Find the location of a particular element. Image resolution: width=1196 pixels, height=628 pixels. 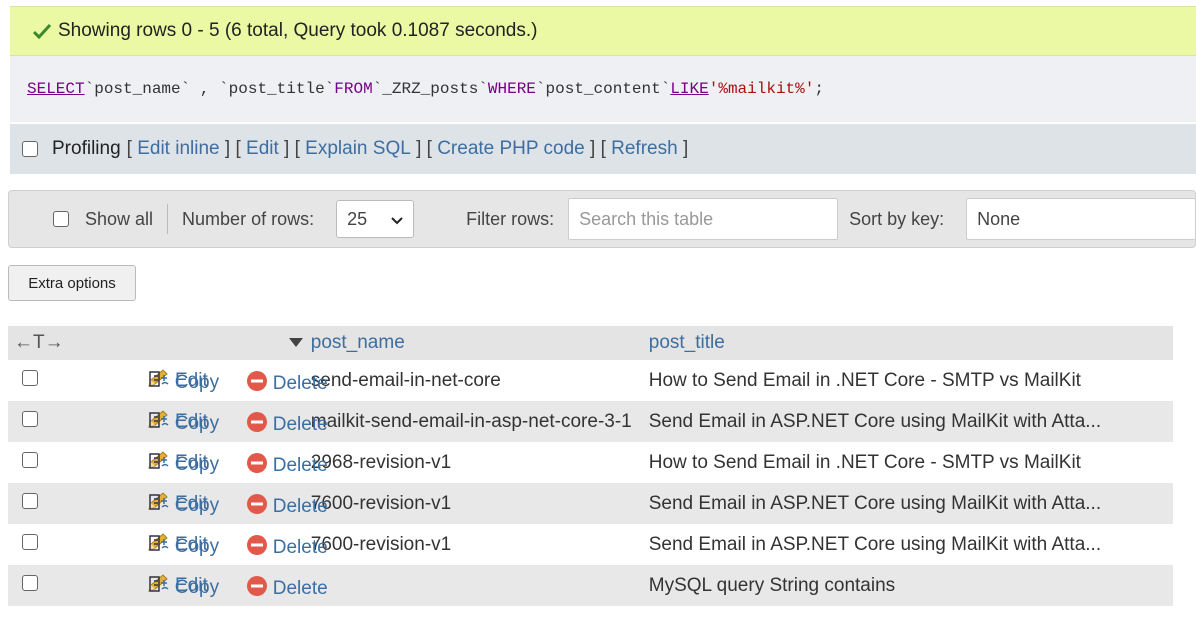

divider is located at coordinates (168, 219).